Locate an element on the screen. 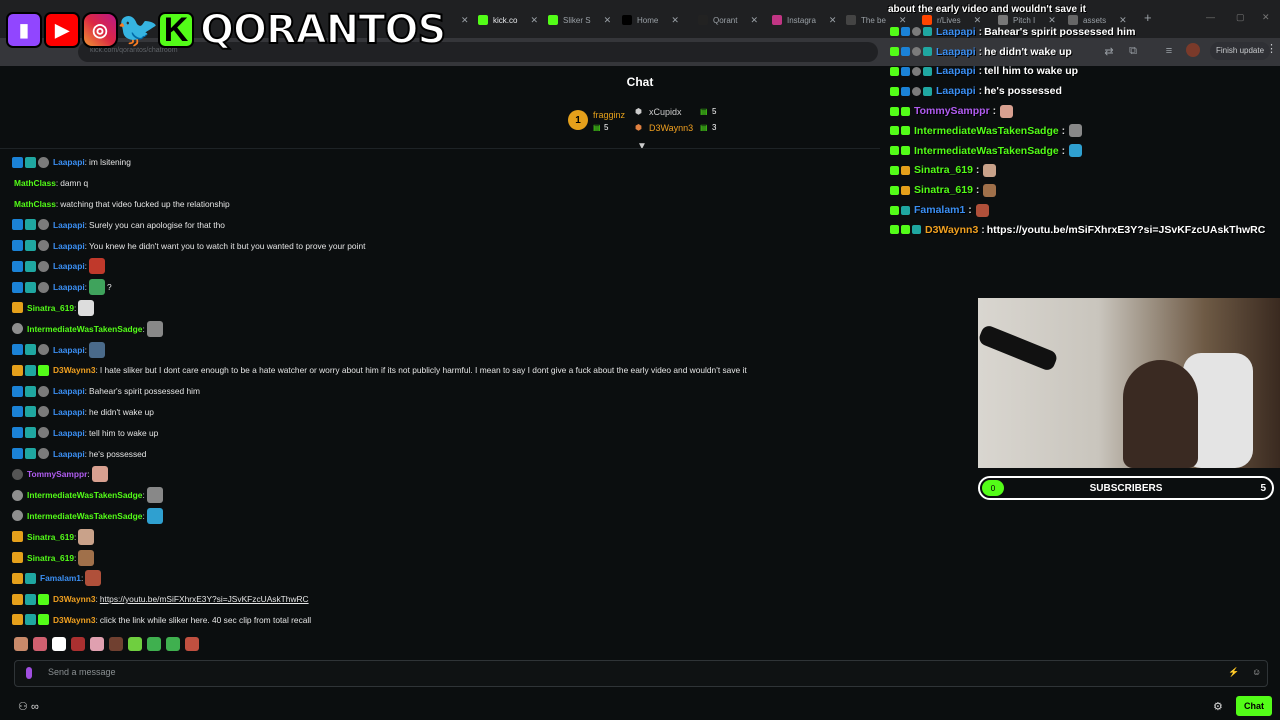  browser-tab: Sliker S ✕ is located at coordinates (579, 20).